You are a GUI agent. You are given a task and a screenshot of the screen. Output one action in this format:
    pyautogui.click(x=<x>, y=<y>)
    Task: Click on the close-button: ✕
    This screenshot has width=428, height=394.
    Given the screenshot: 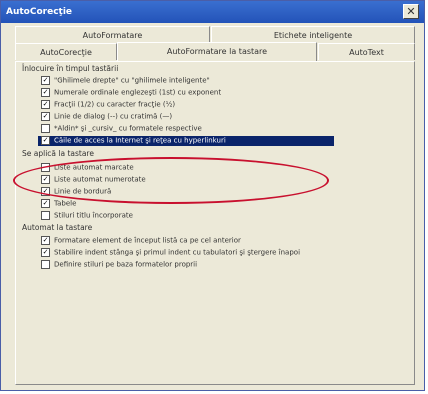 What is the action you would take?
    pyautogui.click(x=411, y=11)
    